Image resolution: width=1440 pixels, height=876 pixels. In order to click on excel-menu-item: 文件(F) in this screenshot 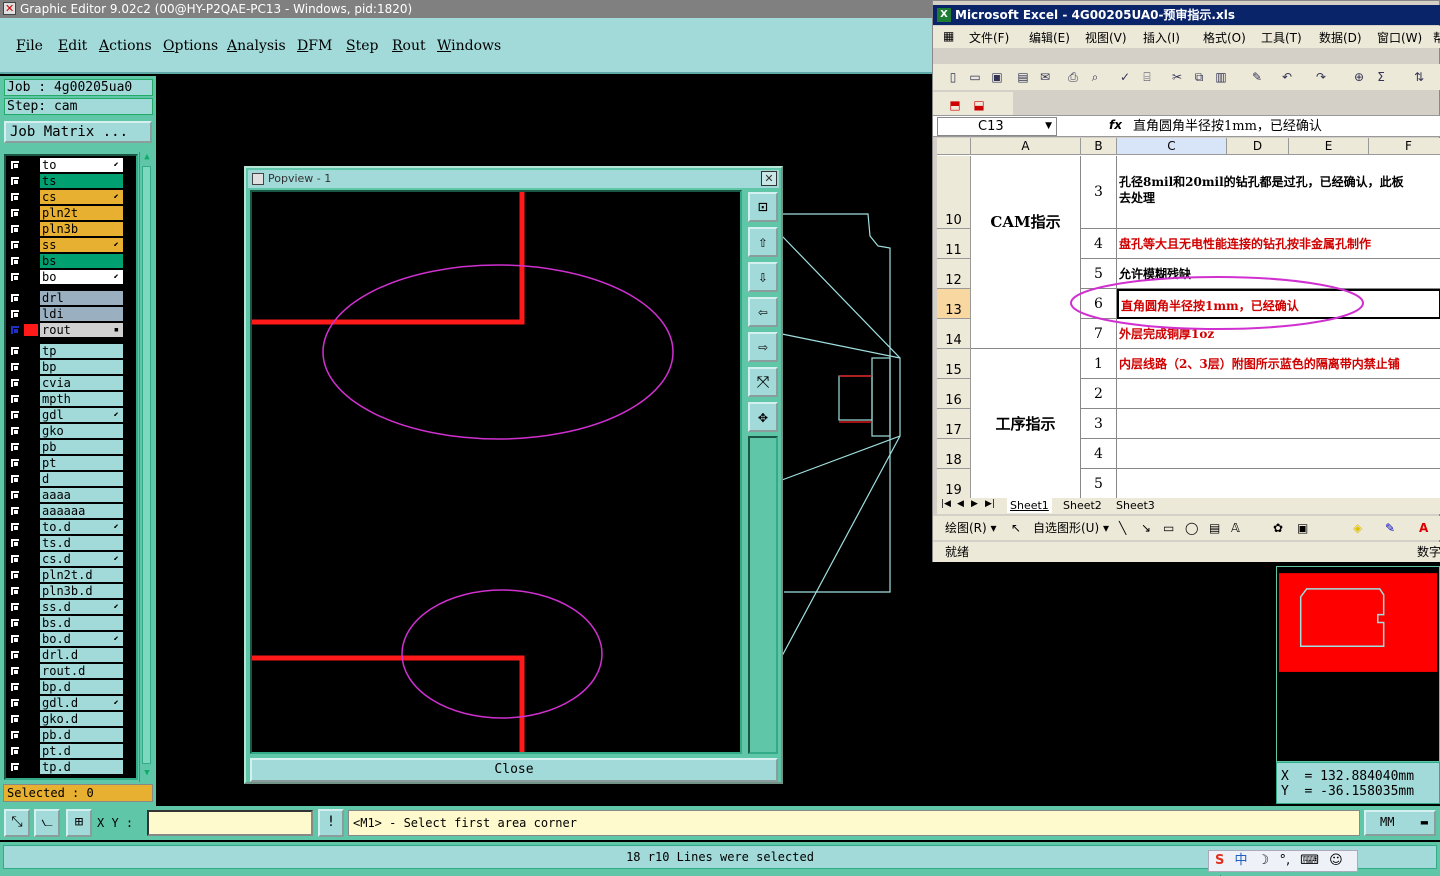, I will do `click(989, 37)`.